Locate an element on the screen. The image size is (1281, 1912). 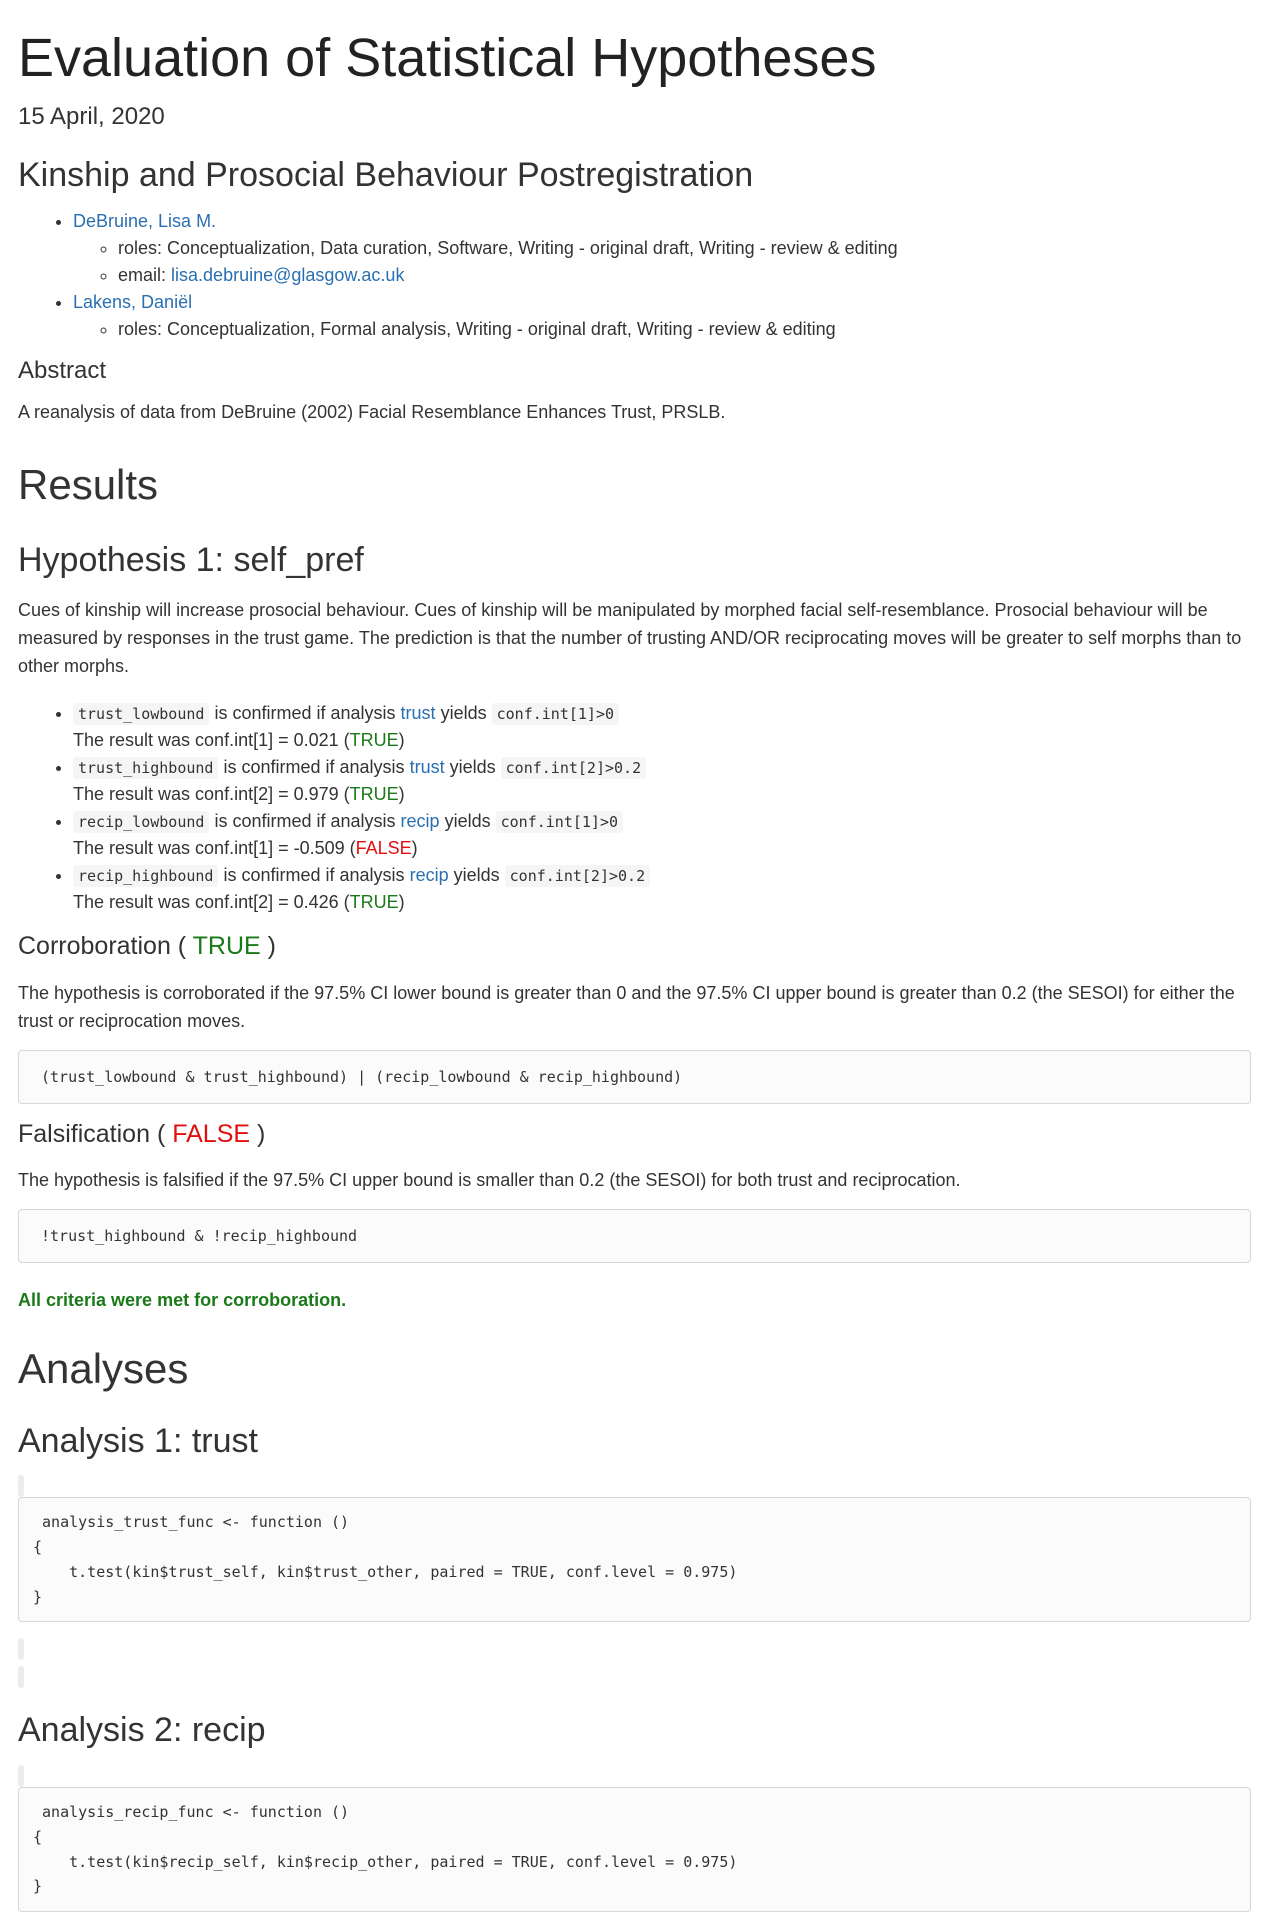
author-email: email: lisa.debruine@glasgow.ac.uk is located at coordinates (684, 275).